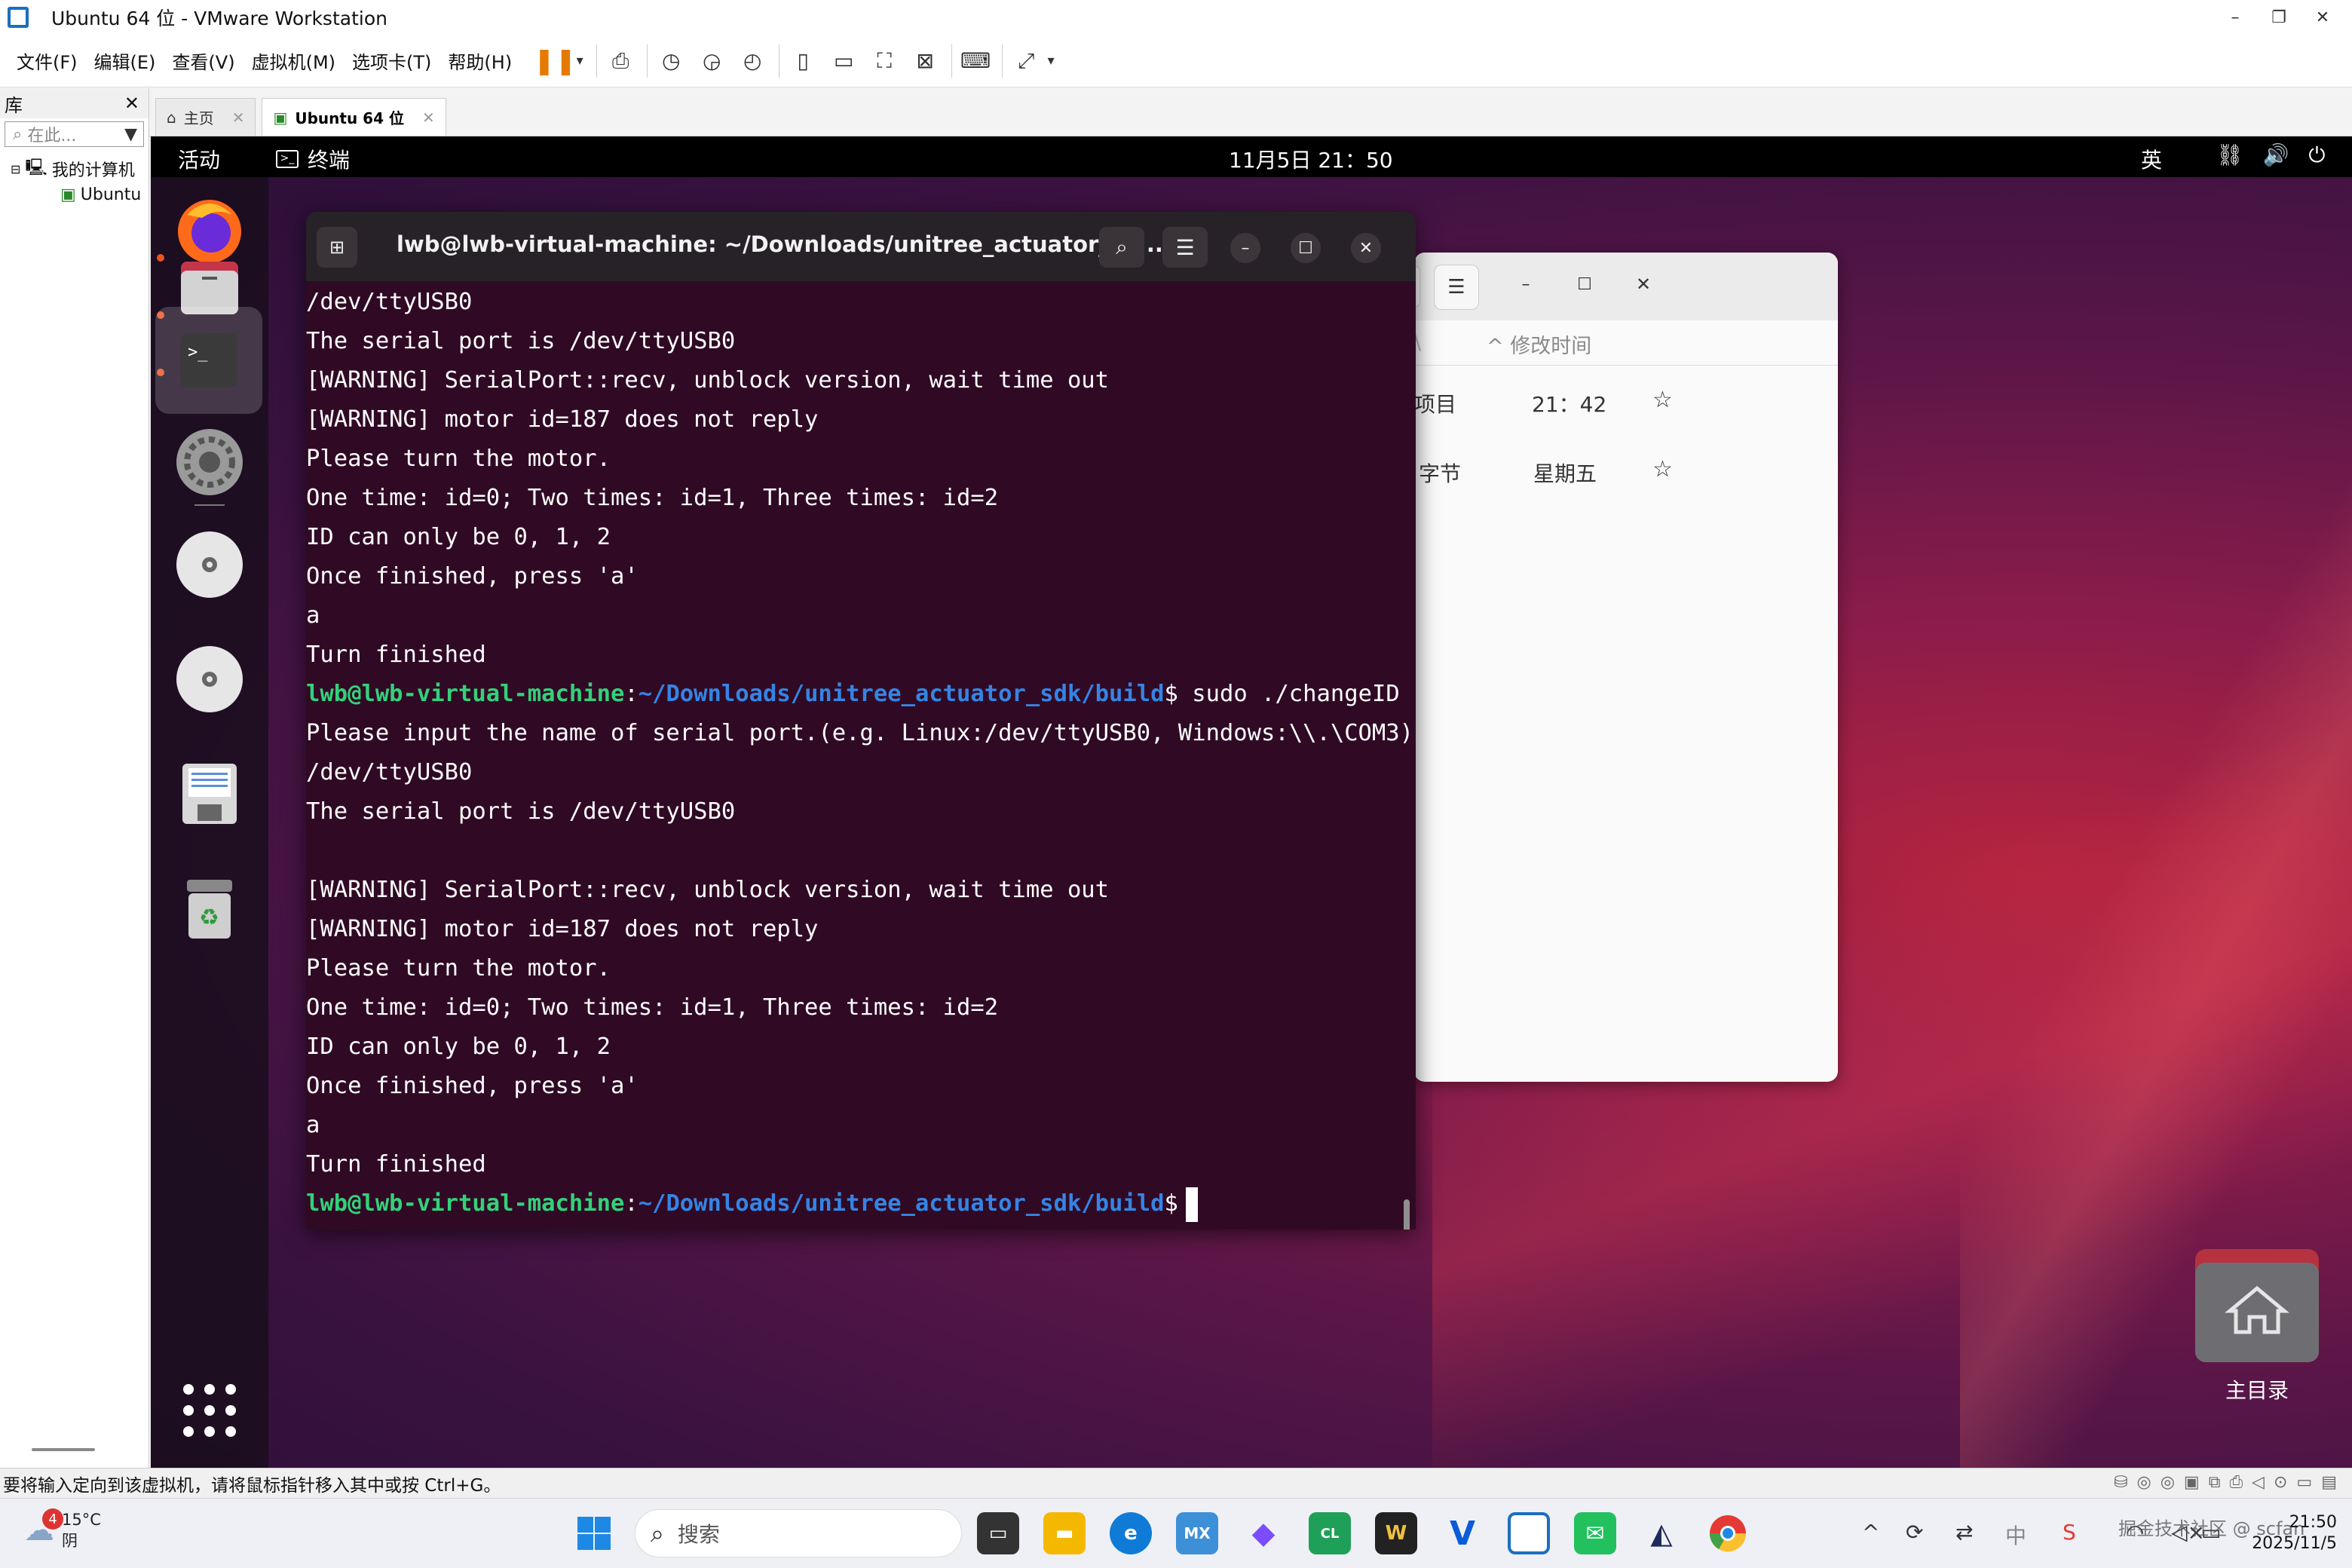  Describe the element at coordinates (209, 1410) in the screenshot. I see `show-apps-icon` at that location.